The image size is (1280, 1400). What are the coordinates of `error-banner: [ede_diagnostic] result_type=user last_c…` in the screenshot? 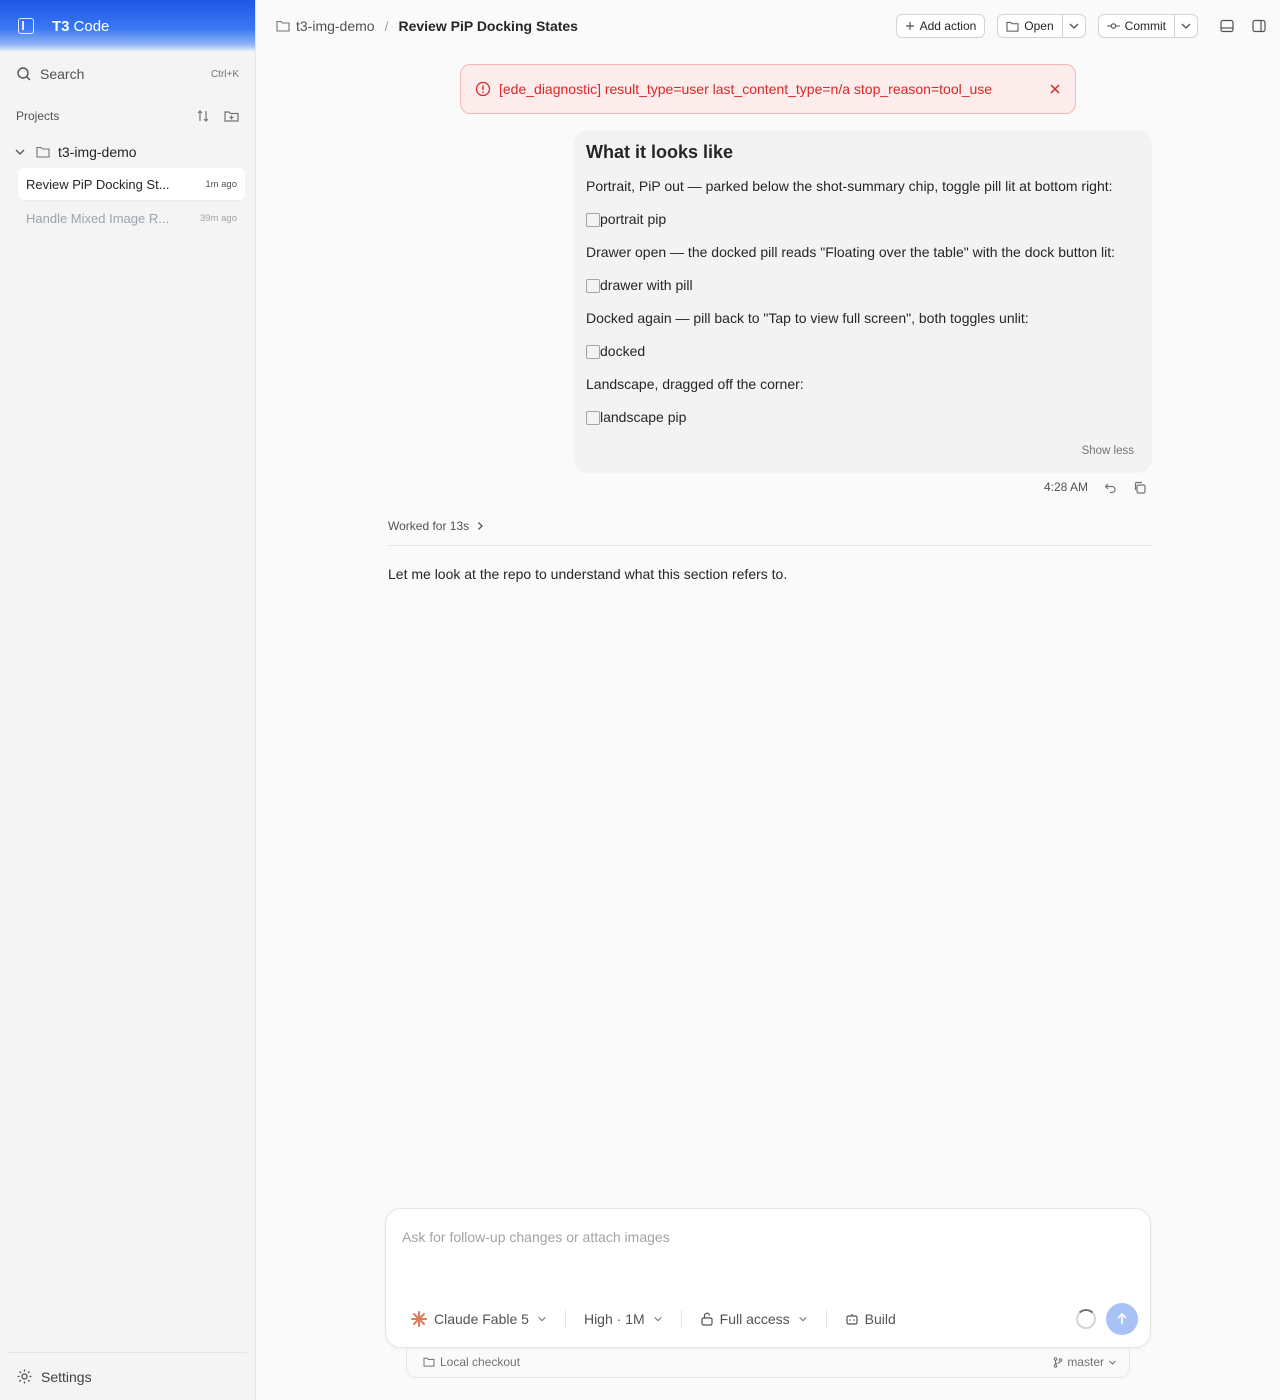 It's located at (768, 89).